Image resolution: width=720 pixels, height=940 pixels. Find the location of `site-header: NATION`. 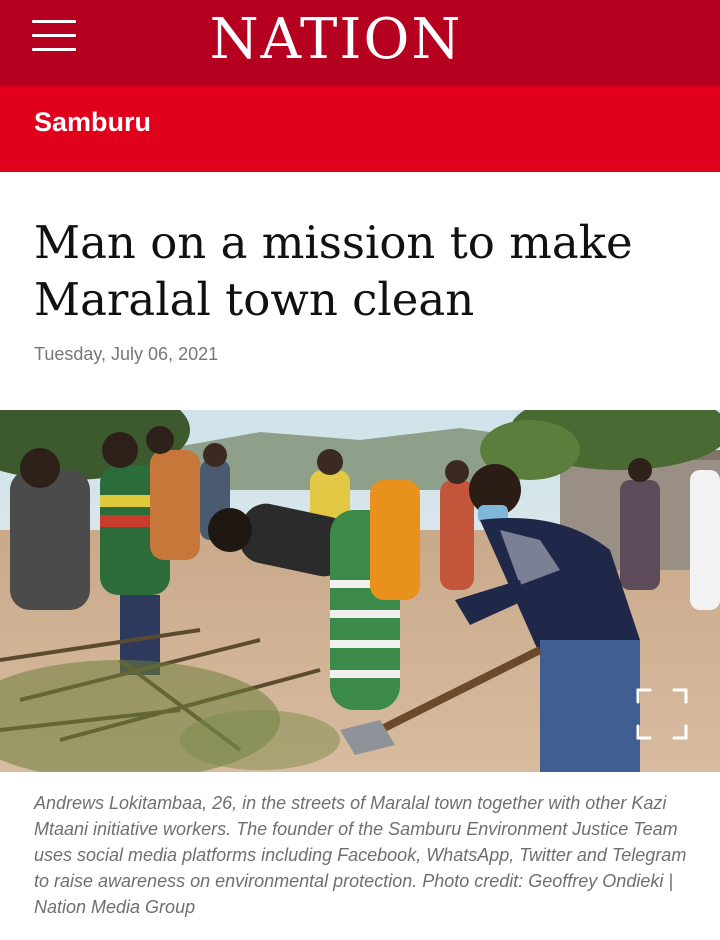

site-header: NATION is located at coordinates (360, 43).